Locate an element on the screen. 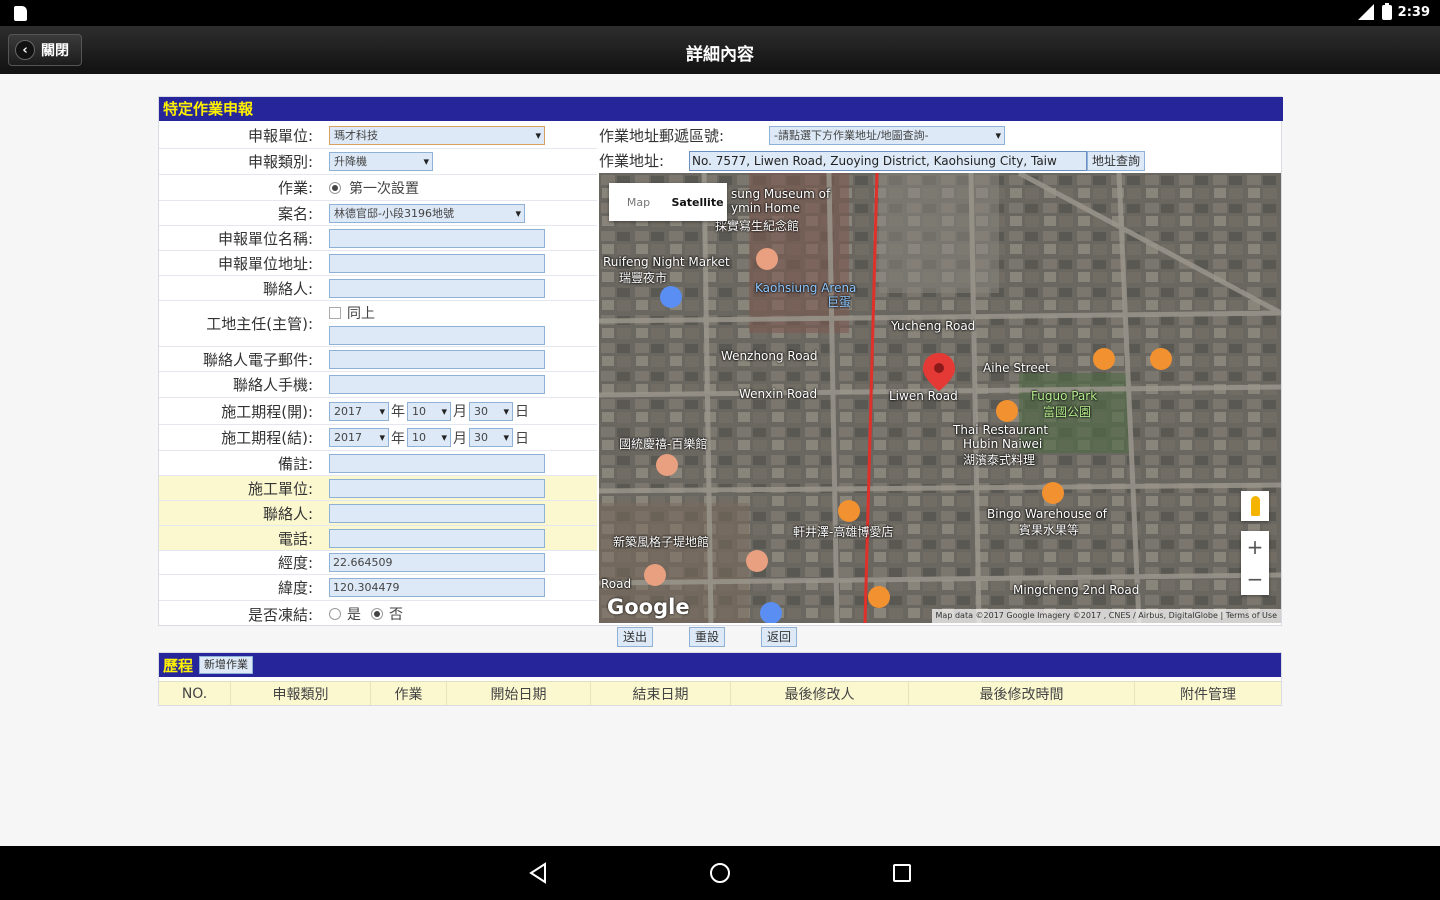  notes-input is located at coordinates (437, 463).